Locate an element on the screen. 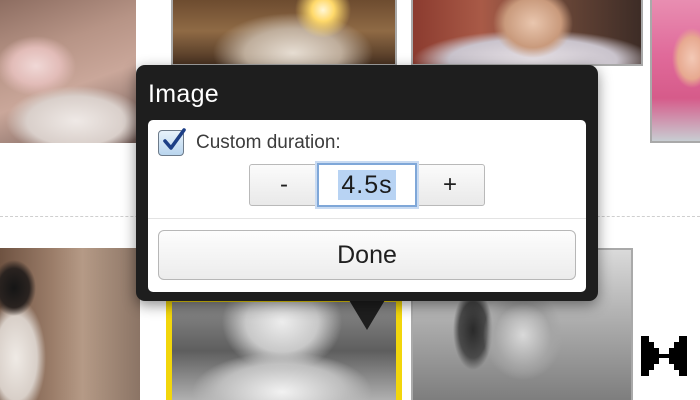  custom-duration-row: Custom duration: is located at coordinates (249, 142).